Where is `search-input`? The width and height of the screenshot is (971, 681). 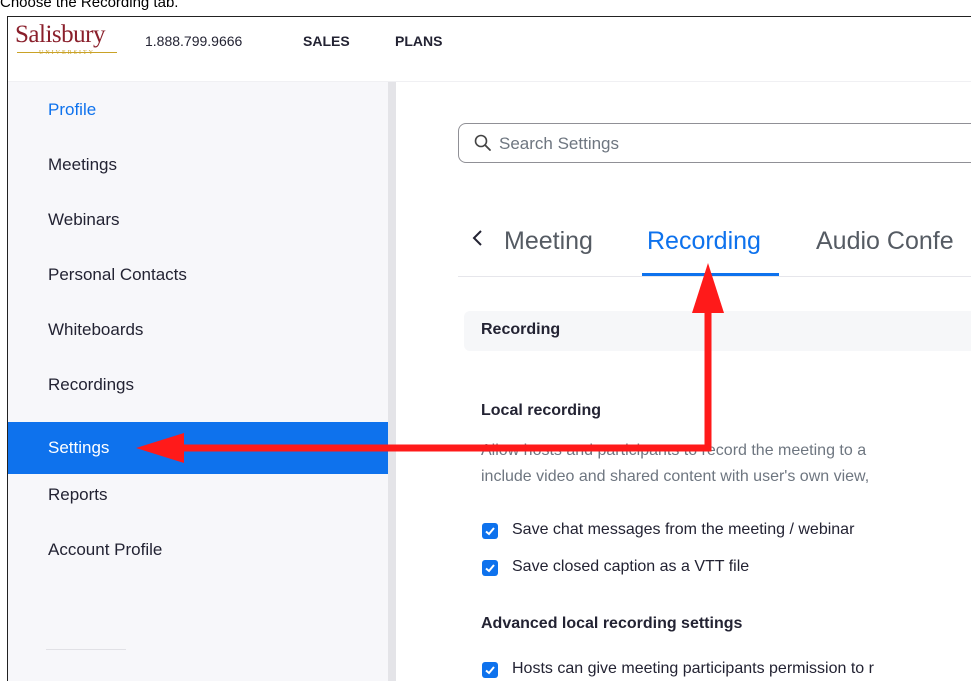
search-input is located at coordinates (734, 144).